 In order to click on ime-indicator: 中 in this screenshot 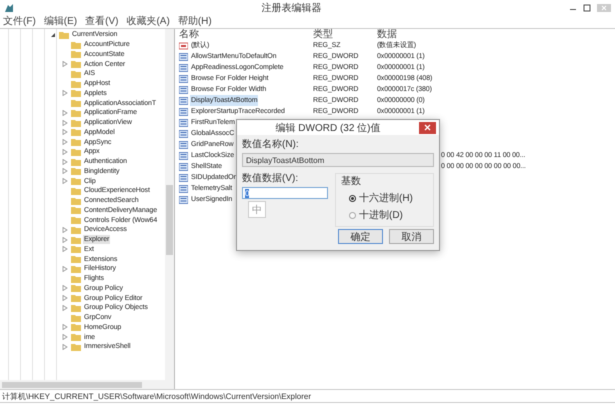, I will do `click(257, 209)`.